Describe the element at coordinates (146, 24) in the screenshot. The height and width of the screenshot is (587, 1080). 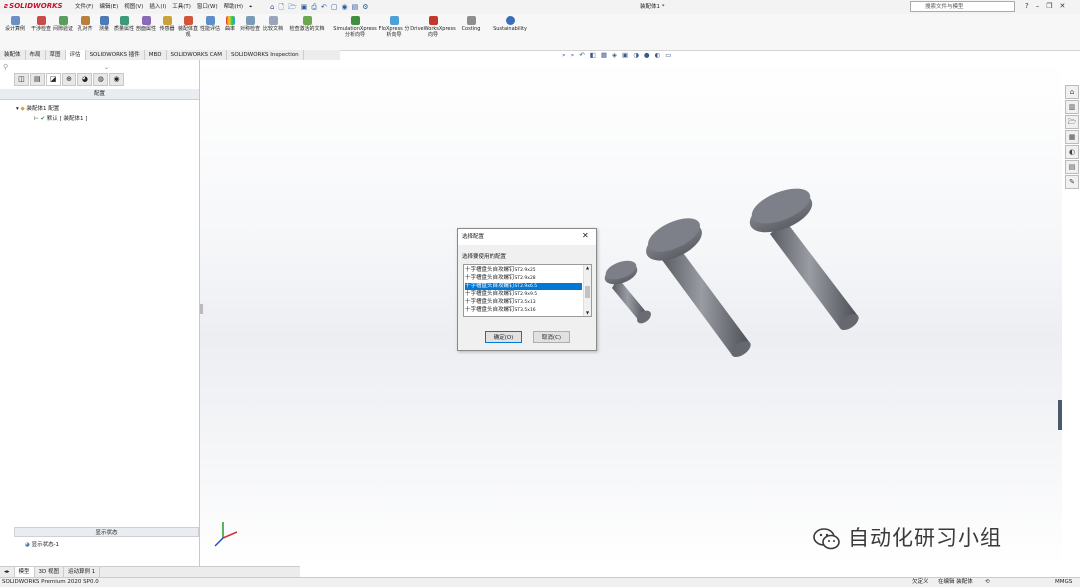
I see `section-properties-button: 剖面属性` at that location.